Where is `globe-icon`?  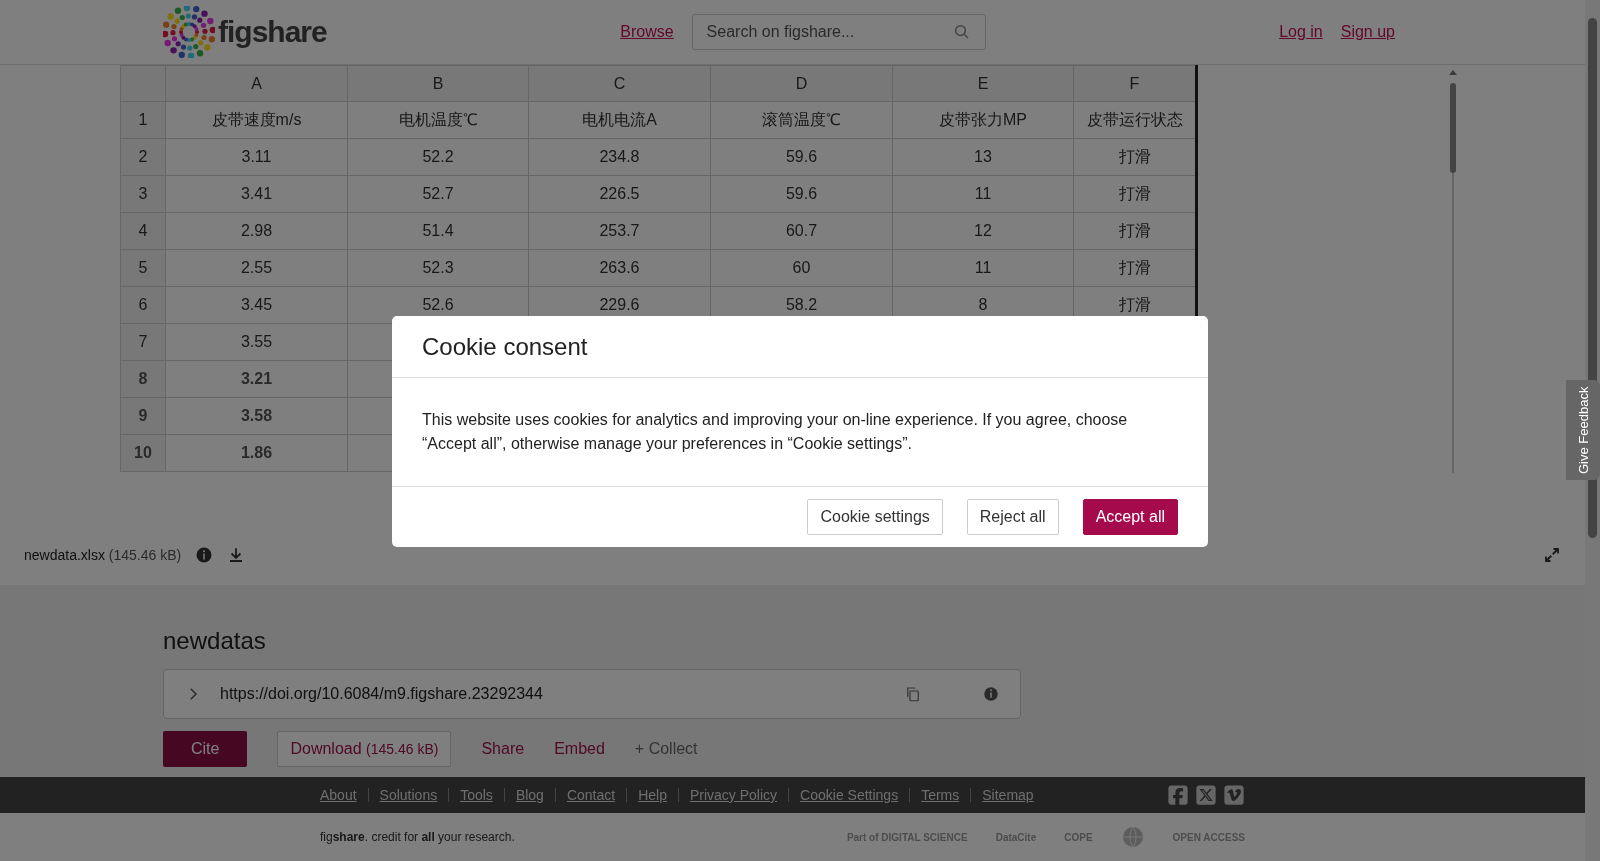
globe-icon is located at coordinates (1132, 837).